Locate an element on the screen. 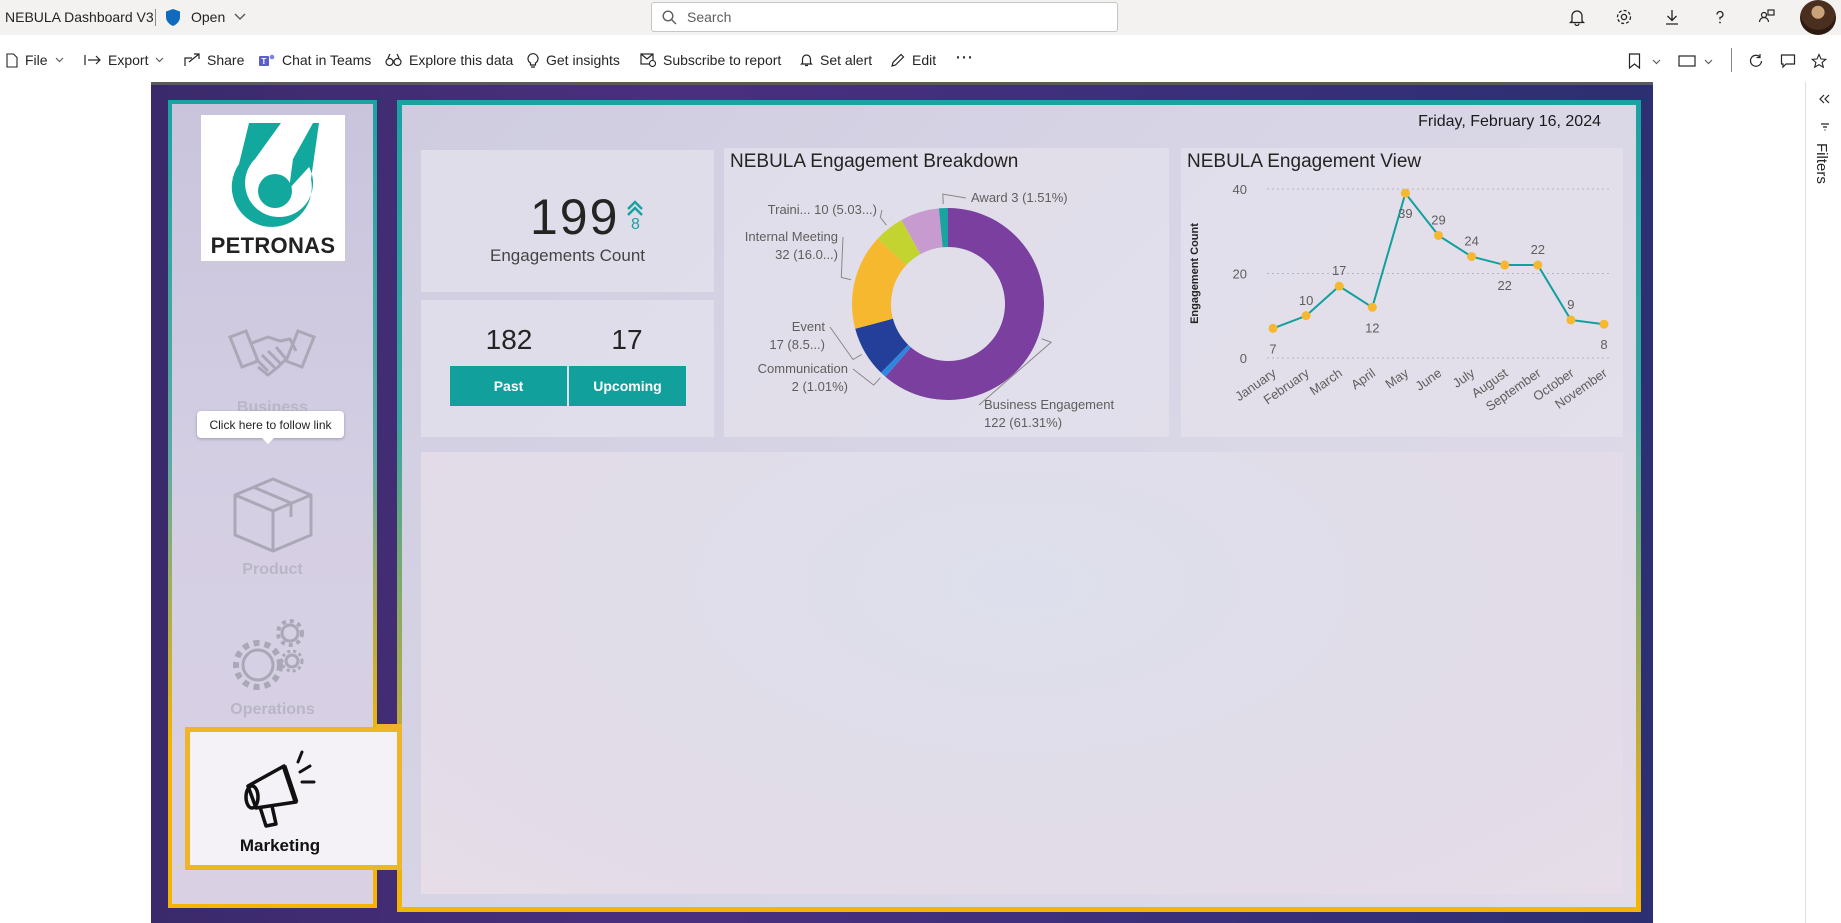 The image size is (1841, 923). explore-data-button: Explore this data is located at coordinates (449, 60).